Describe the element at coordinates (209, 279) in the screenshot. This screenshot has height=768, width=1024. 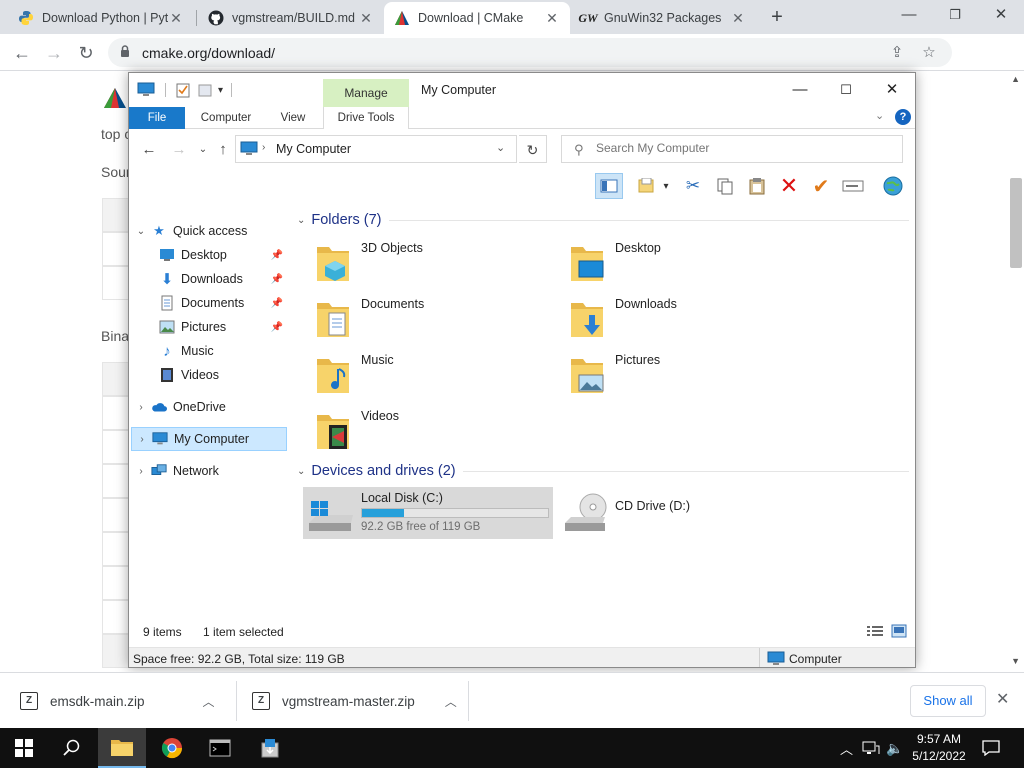
I see `nav-downloads: ⬇ Downloads 📌` at that location.